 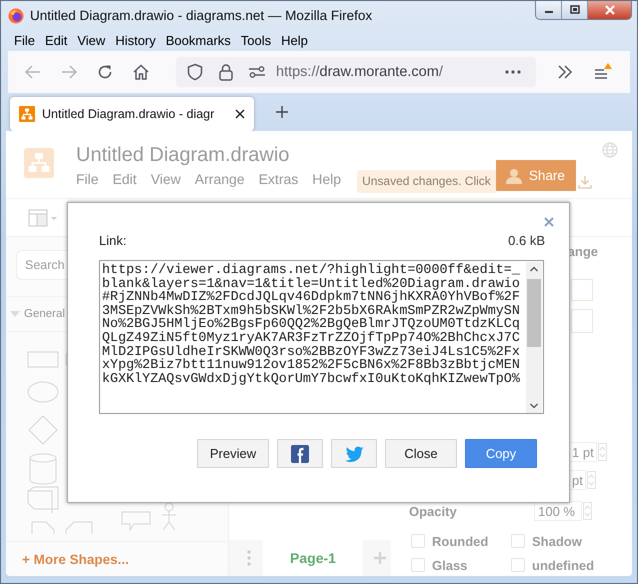 What do you see at coordinates (201, 15) in the screenshot?
I see `window-title: Untitled Diagram.drawio - diagrams.net — Mozilla Firefox` at bounding box center [201, 15].